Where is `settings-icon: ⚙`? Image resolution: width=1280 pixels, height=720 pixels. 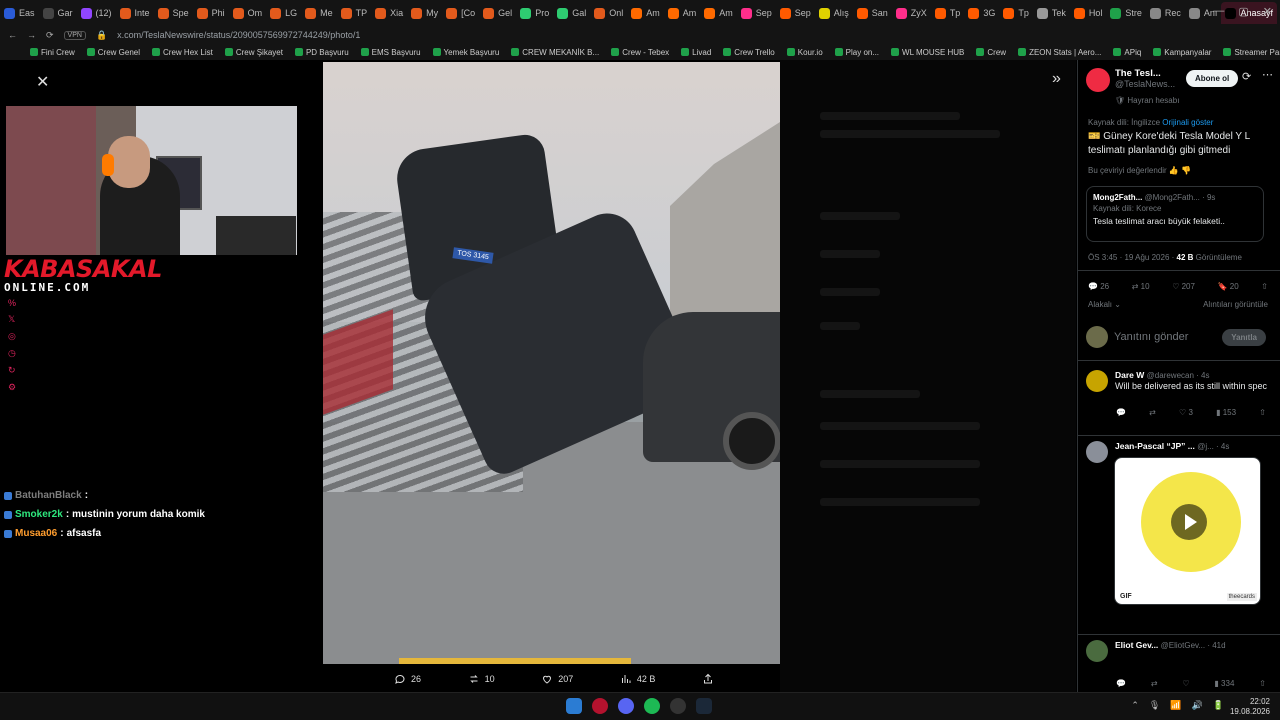
settings-icon: ⚙ is located at coordinates (12, 387).